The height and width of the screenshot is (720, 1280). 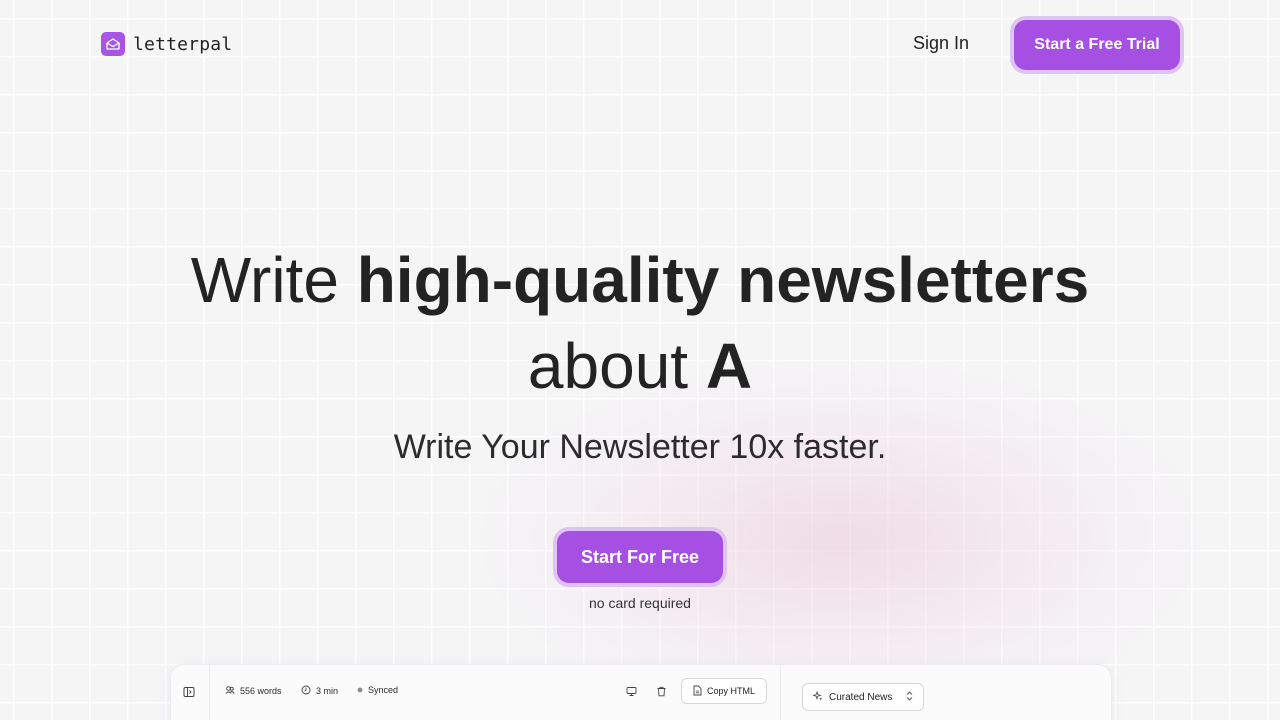 What do you see at coordinates (729, 366) in the screenshot?
I see `hero-heading-topic: A` at bounding box center [729, 366].